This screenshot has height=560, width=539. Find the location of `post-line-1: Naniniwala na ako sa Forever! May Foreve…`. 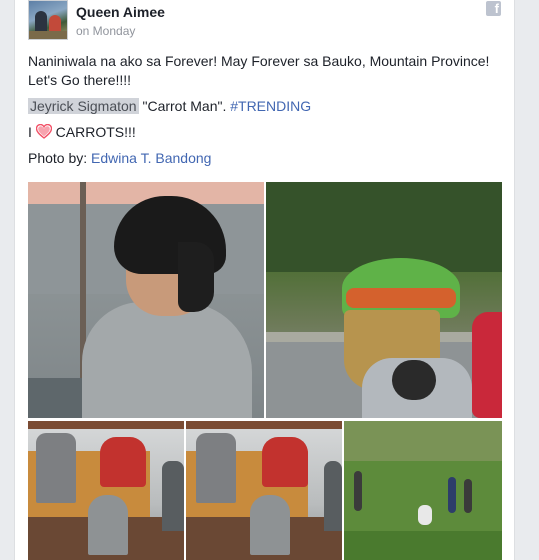

post-line-1: Naniniwala na ako sa Forever! May Foreve… is located at coordinates (259, 70).